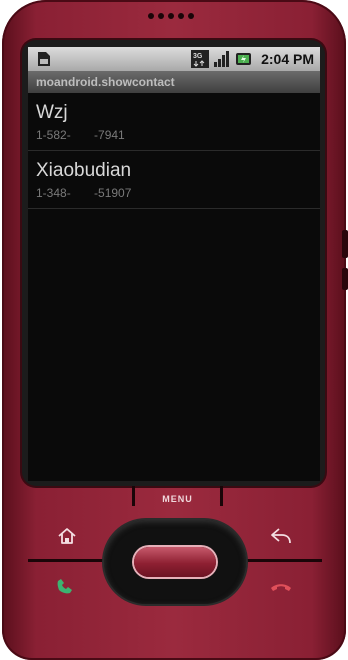 Image resolution: width=348 pixels, height=660 pixels. What do you see at coordinates (222, 59) in the screenshot?
I see `signal-icon` at bounding box center [222, 59].